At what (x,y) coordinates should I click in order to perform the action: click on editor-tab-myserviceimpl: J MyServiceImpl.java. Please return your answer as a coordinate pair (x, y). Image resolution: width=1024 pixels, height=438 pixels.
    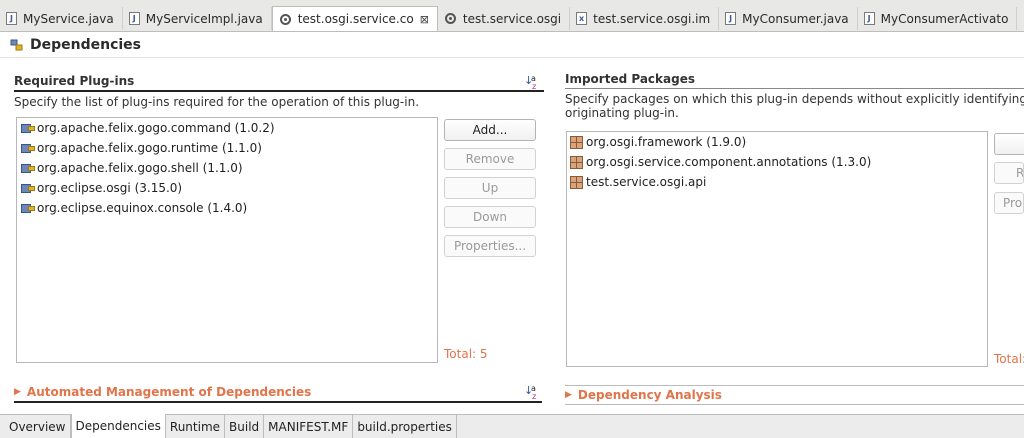
    Looking at the image, I should click on (197, 18).